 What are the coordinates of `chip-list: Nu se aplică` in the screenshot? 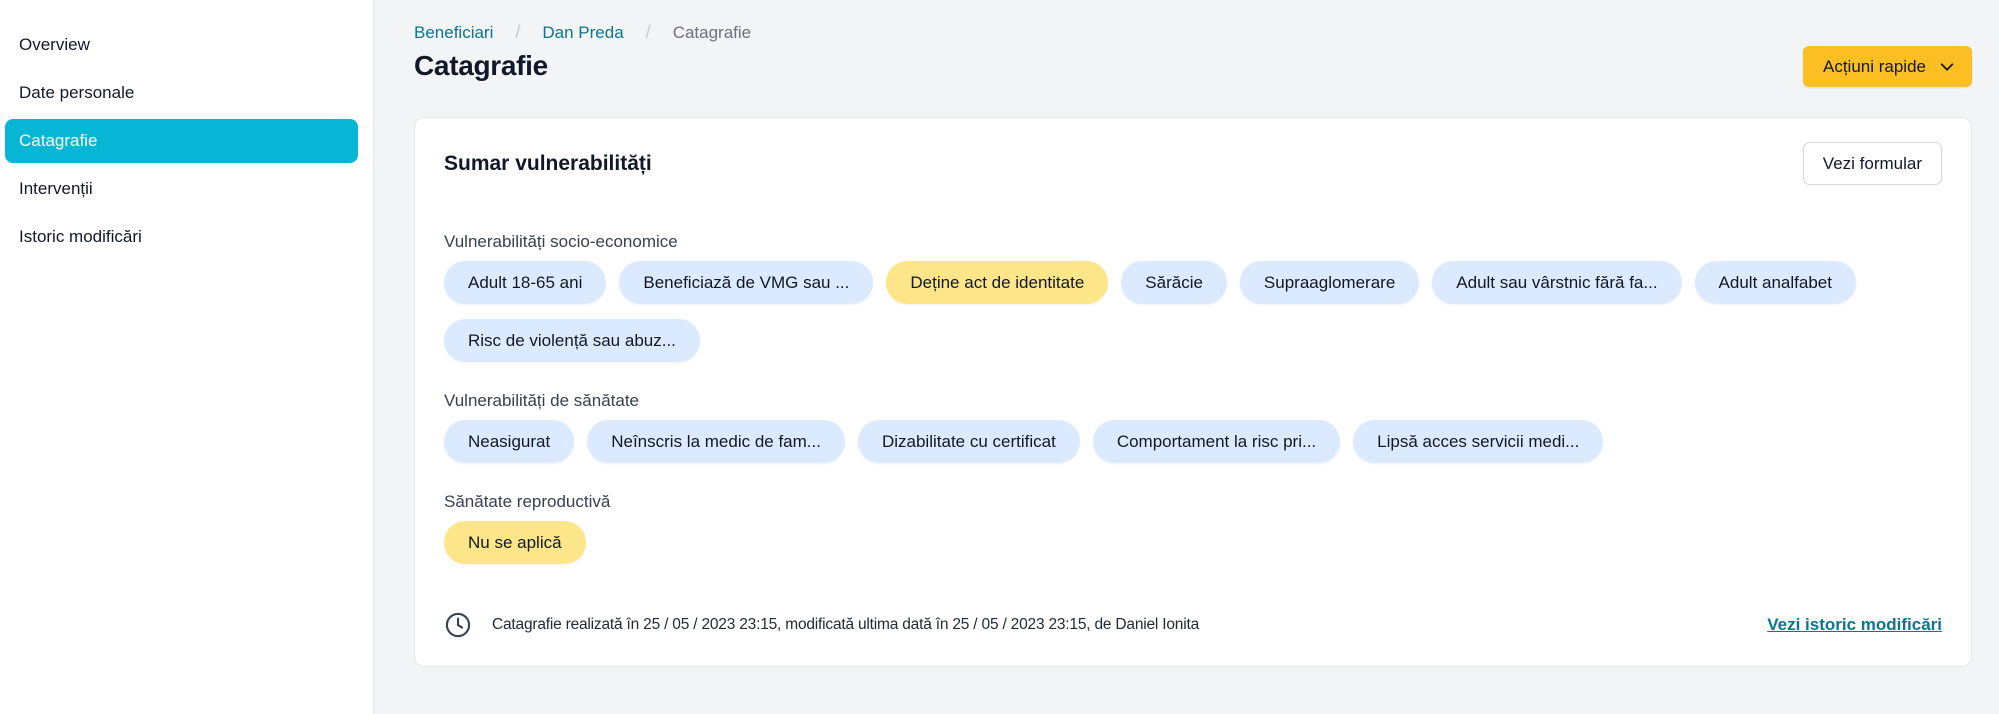 It's located at (1193, 542).